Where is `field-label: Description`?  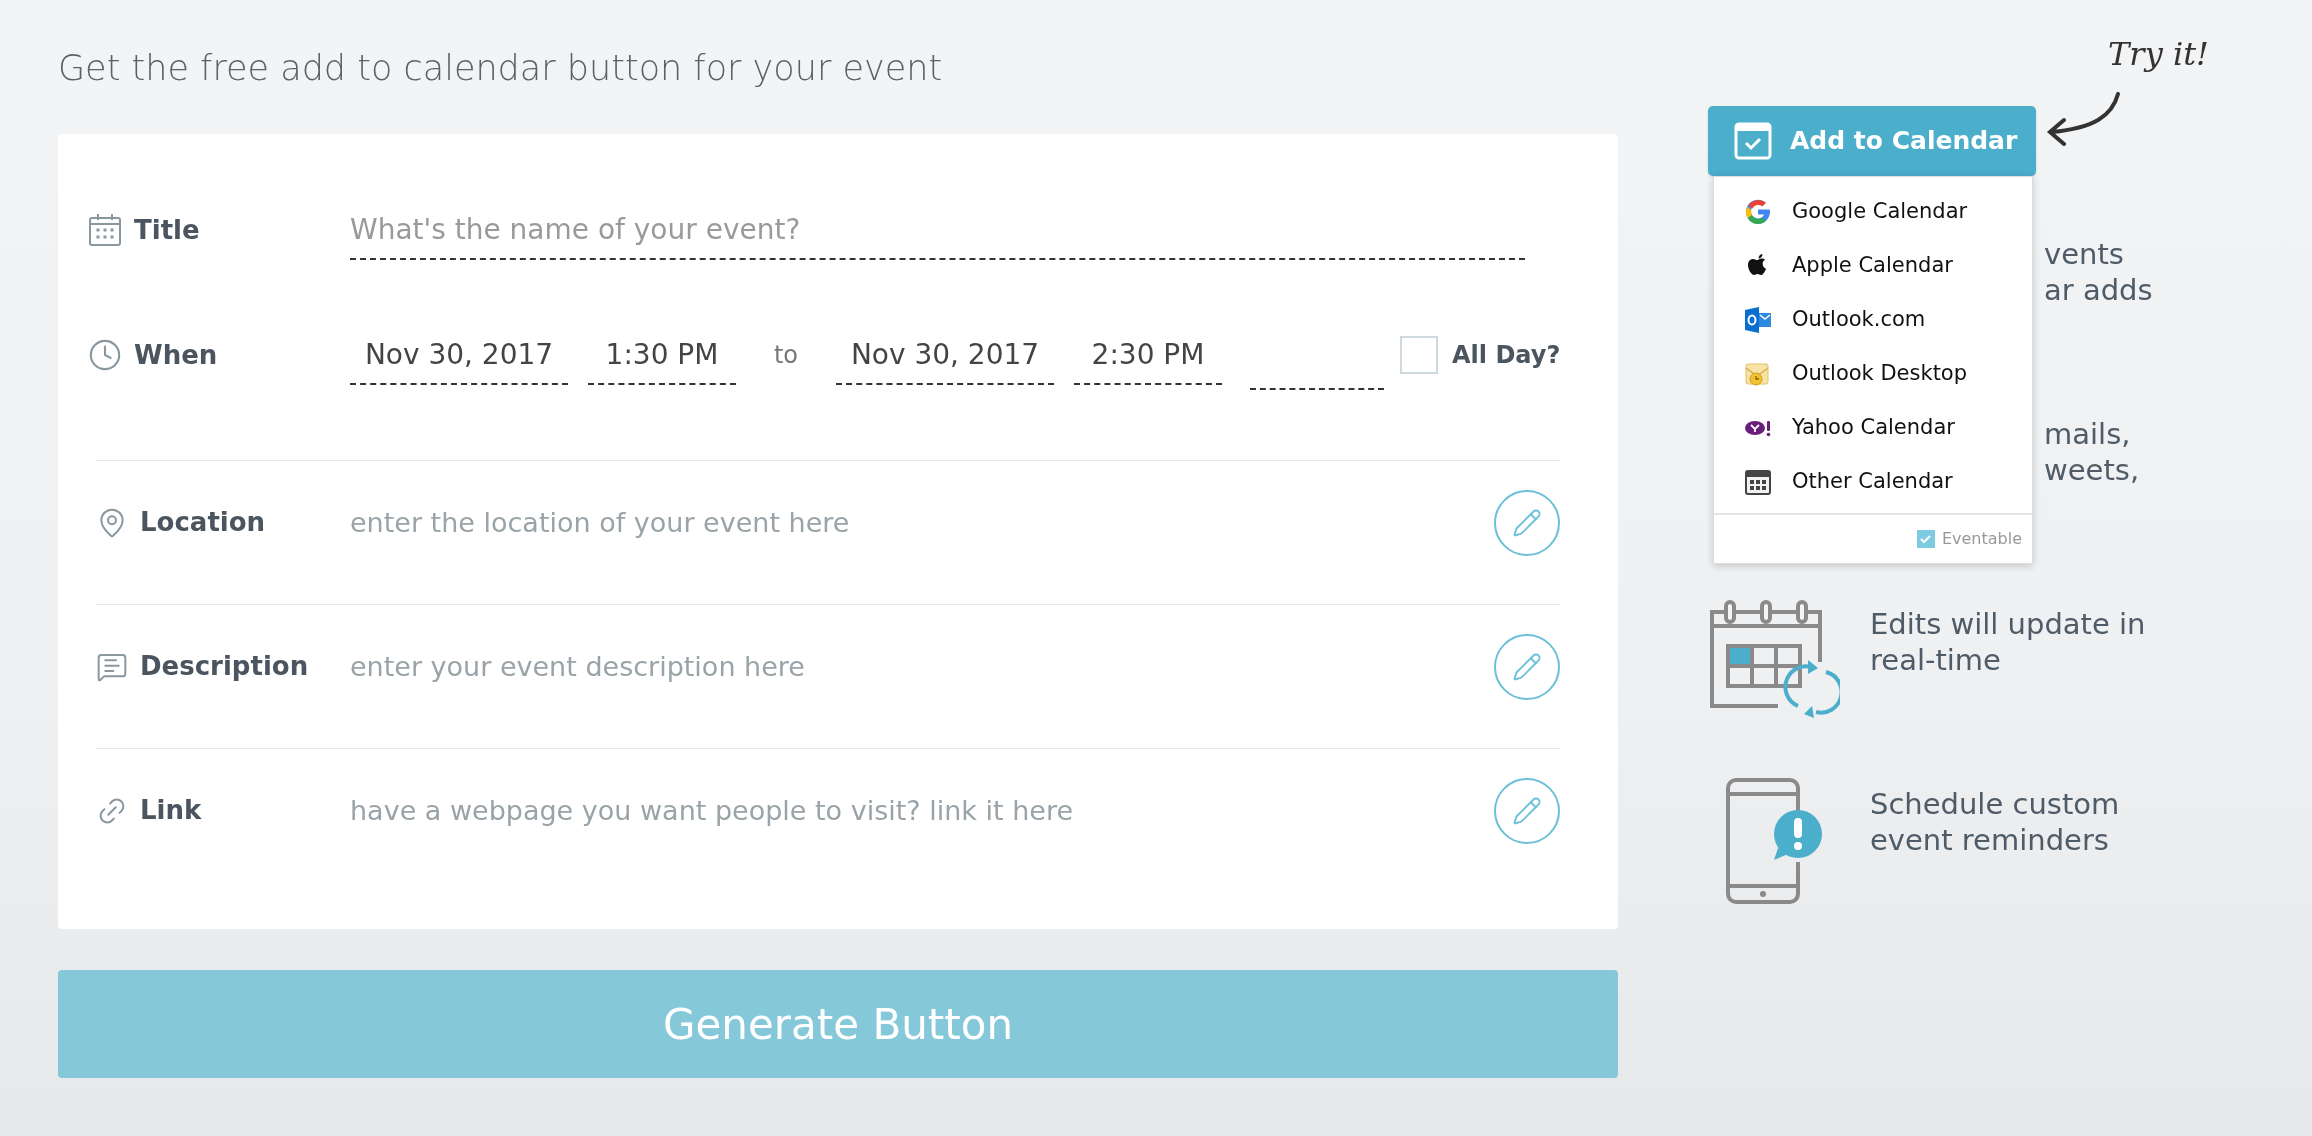 field-label: Description is located at coordinates (224, 666).